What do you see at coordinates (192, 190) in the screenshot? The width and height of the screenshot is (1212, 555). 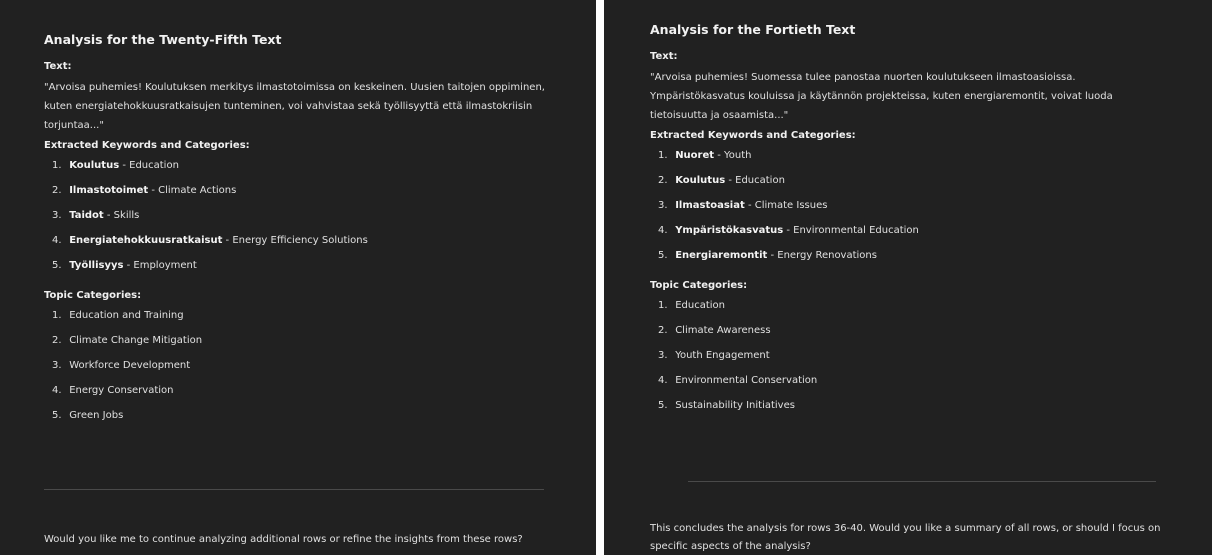 I see `keyword-meaning: - Climate Actions` at bounding box center [192, 190].